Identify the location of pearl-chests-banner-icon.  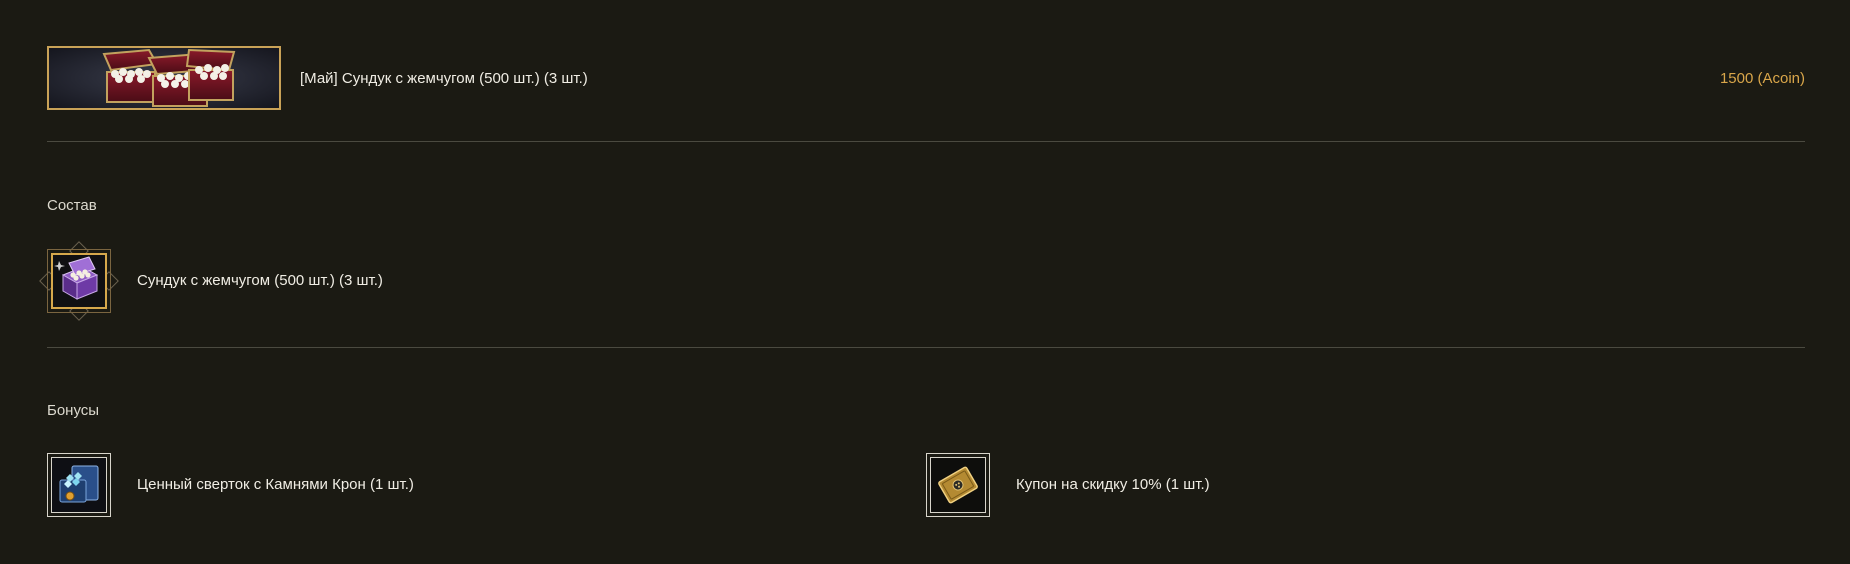
(164, 78).